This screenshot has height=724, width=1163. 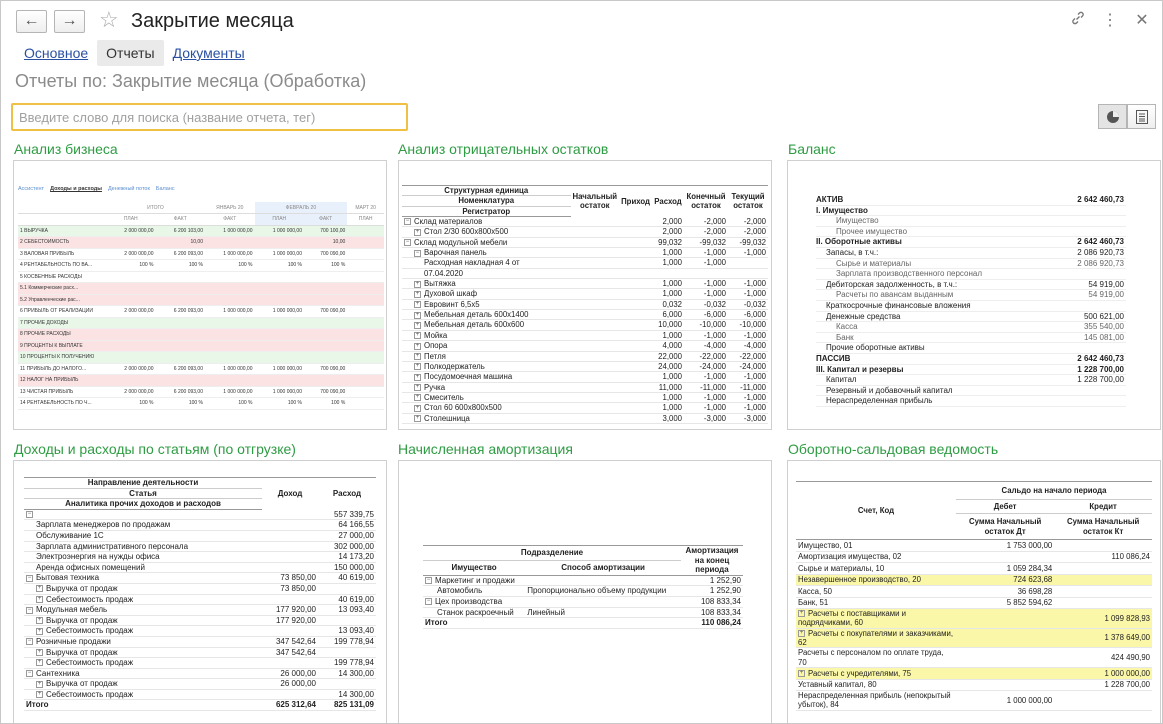 What do you see at coordinates (326, 254) in the screenshot?
I see `cell: 700 090,00` at bounding box center [326, 254].